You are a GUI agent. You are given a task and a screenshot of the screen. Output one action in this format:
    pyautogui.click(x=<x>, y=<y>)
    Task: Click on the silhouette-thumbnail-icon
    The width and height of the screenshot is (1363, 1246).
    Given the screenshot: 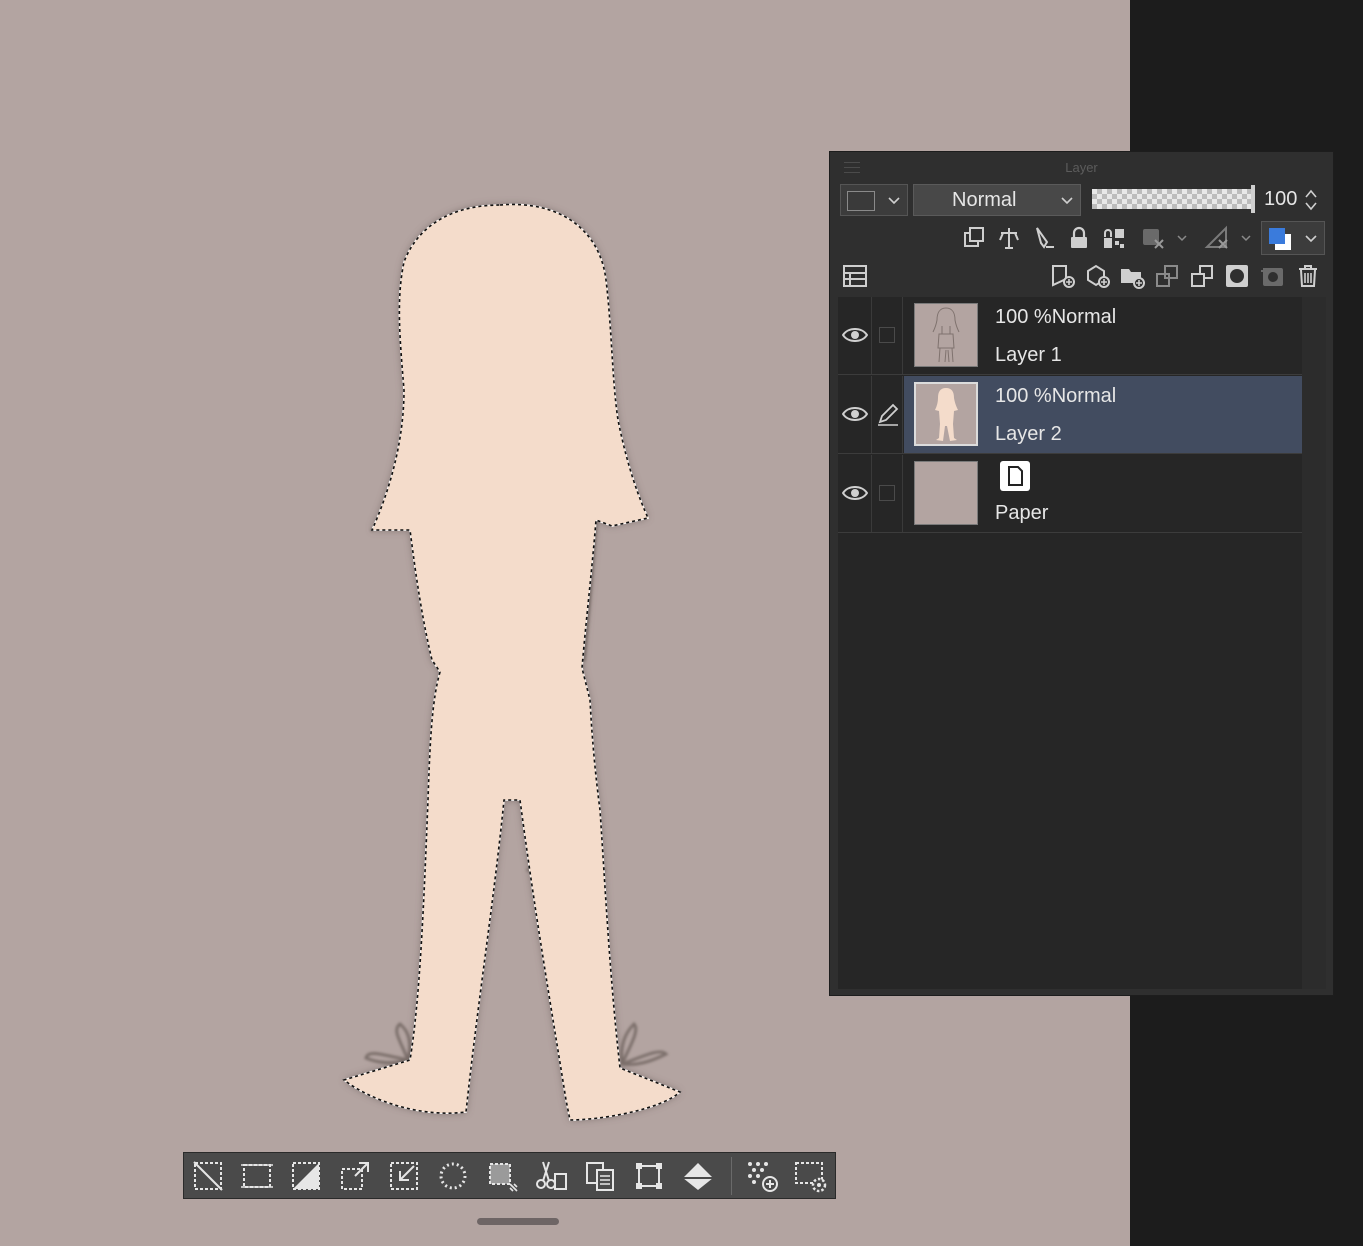 What is the action you would take?
    pyautogui.click(x=946, y=414)
    